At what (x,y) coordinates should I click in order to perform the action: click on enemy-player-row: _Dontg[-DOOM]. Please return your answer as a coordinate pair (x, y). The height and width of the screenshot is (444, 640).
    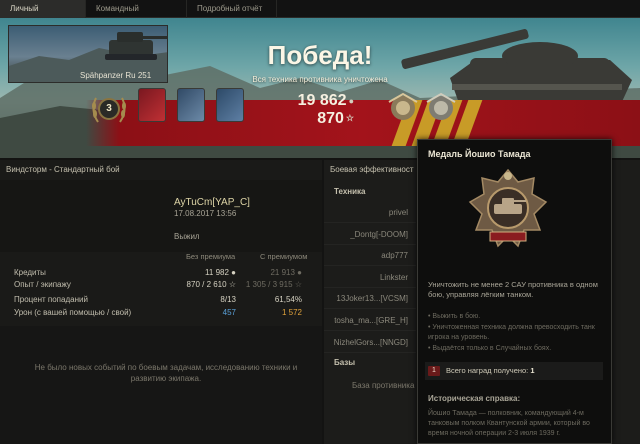
    Looking at the image, I should click on (370, 235).